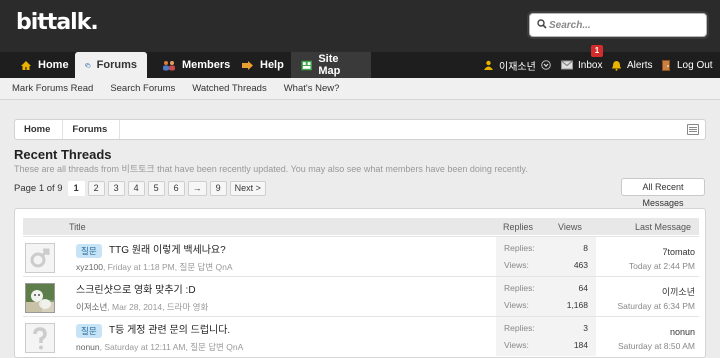 This screenshot has height=358, width=720. Describe the element at coordinates (580, 265) in the screenshot. I see `views-count: 463` at that location.